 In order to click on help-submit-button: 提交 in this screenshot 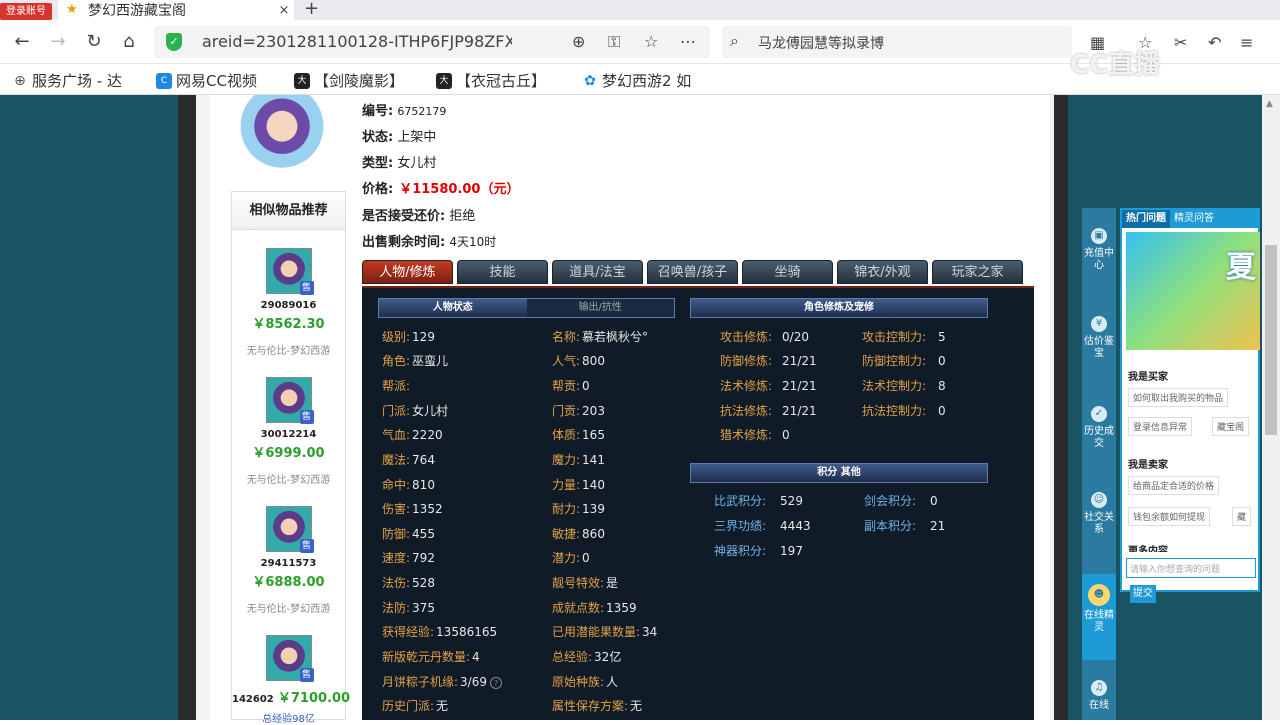, I will do `click(1143, 594)`.